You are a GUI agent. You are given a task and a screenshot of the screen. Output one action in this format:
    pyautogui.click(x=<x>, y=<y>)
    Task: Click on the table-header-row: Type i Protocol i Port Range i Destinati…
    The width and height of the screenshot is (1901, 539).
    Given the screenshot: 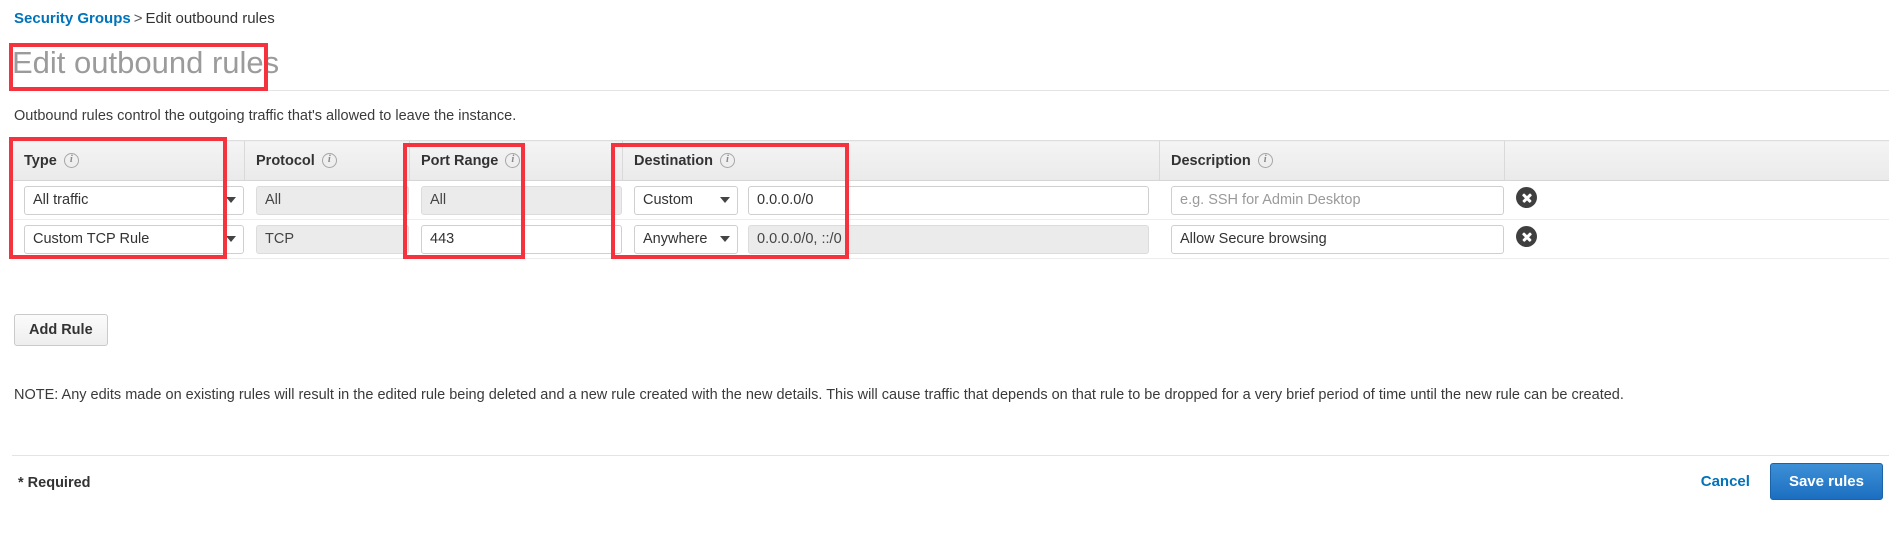 What is the action you would take?
    pyautogui.click(x=950, y=160)
    